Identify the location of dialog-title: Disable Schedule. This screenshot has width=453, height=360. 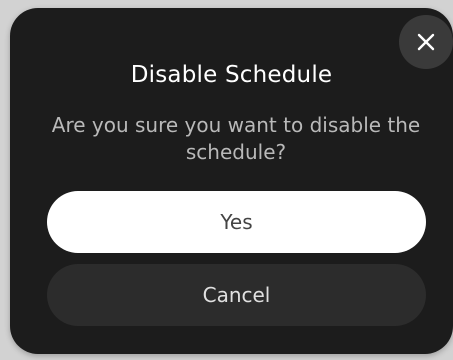
(231, 75).